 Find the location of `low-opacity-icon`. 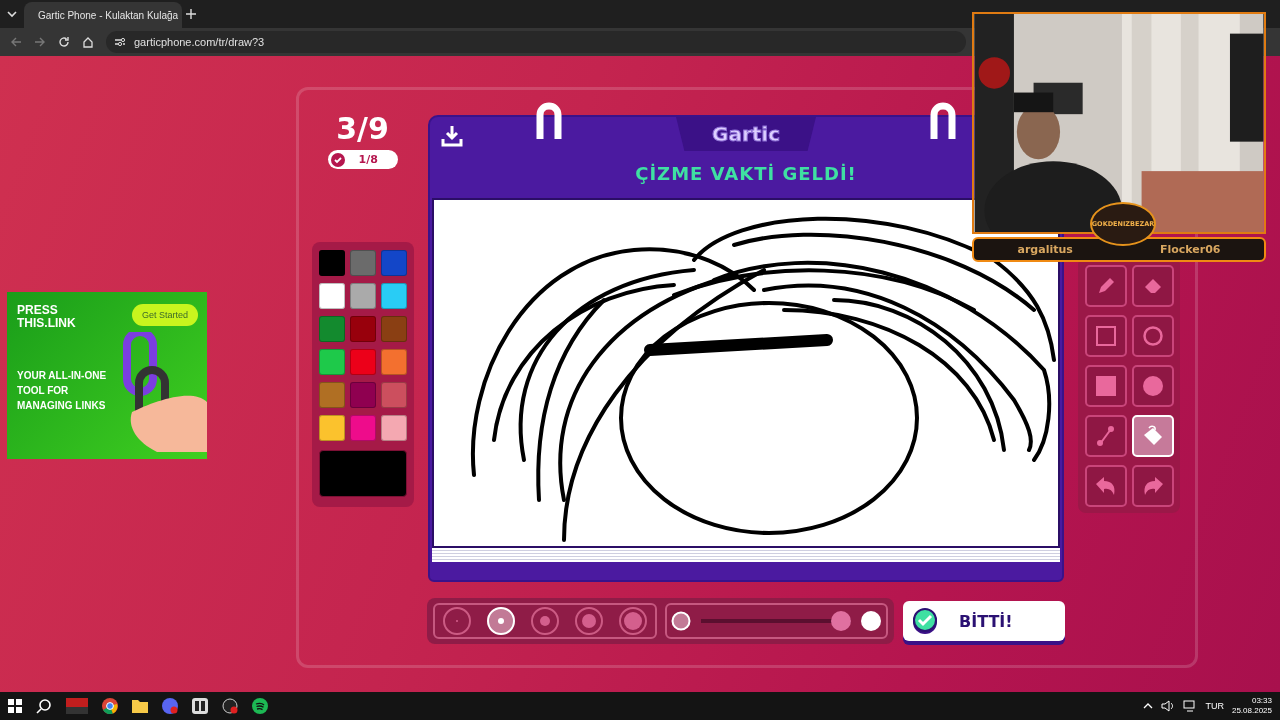

low-opacity-icon is located at coordinates (681, 621).